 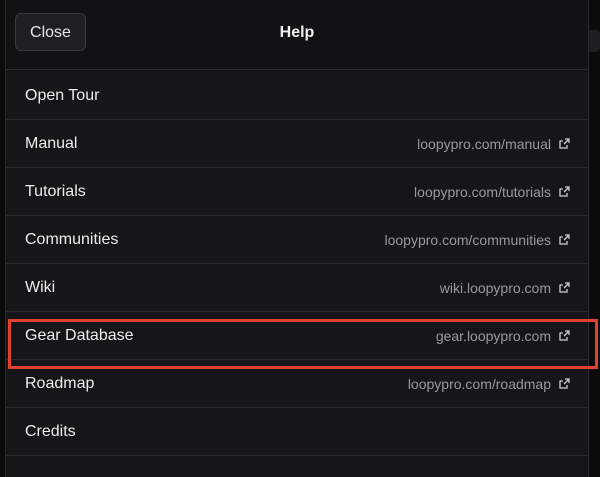 What do you see at coordinates (467, 239) in the screenshot?
I see `list-item-url: loopypro.com/communities` at bounding box center [467, 239].